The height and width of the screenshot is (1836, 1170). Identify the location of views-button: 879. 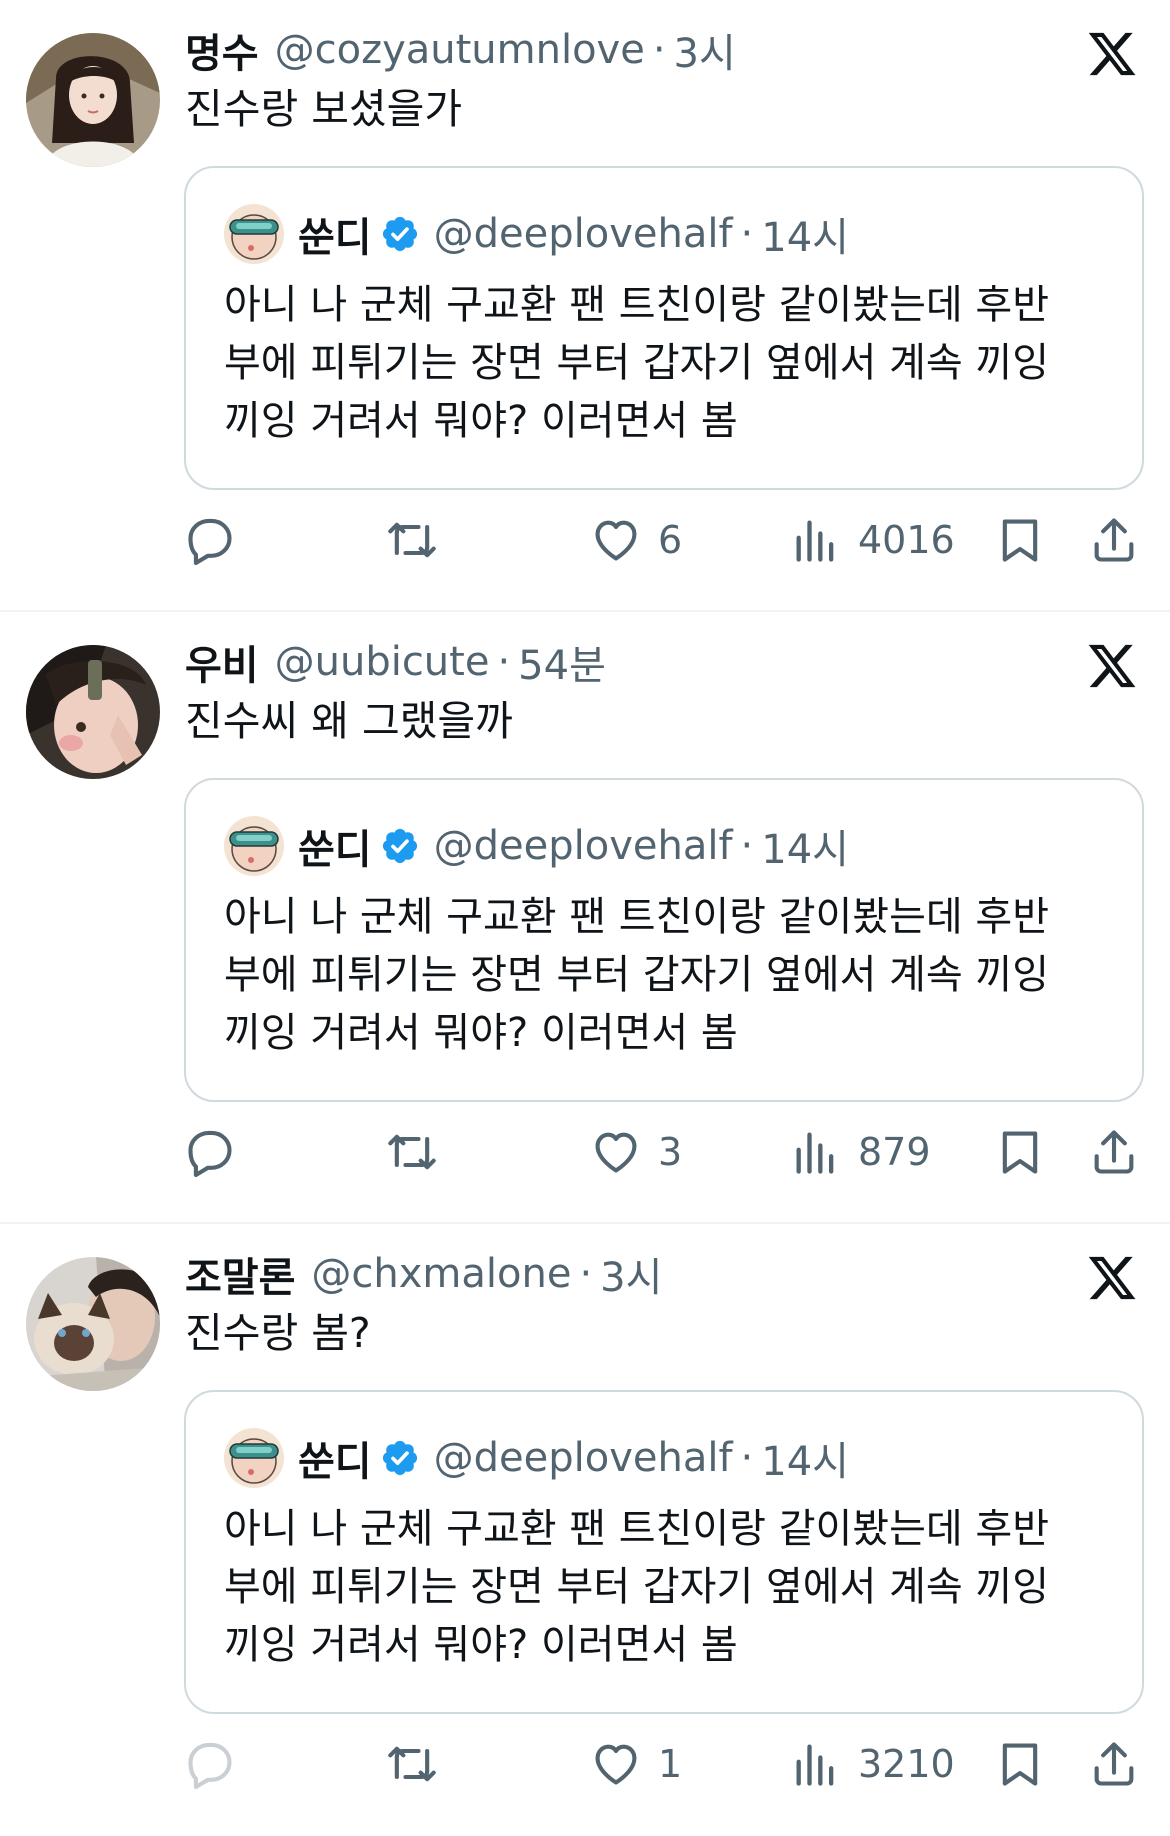
(860, 1152).